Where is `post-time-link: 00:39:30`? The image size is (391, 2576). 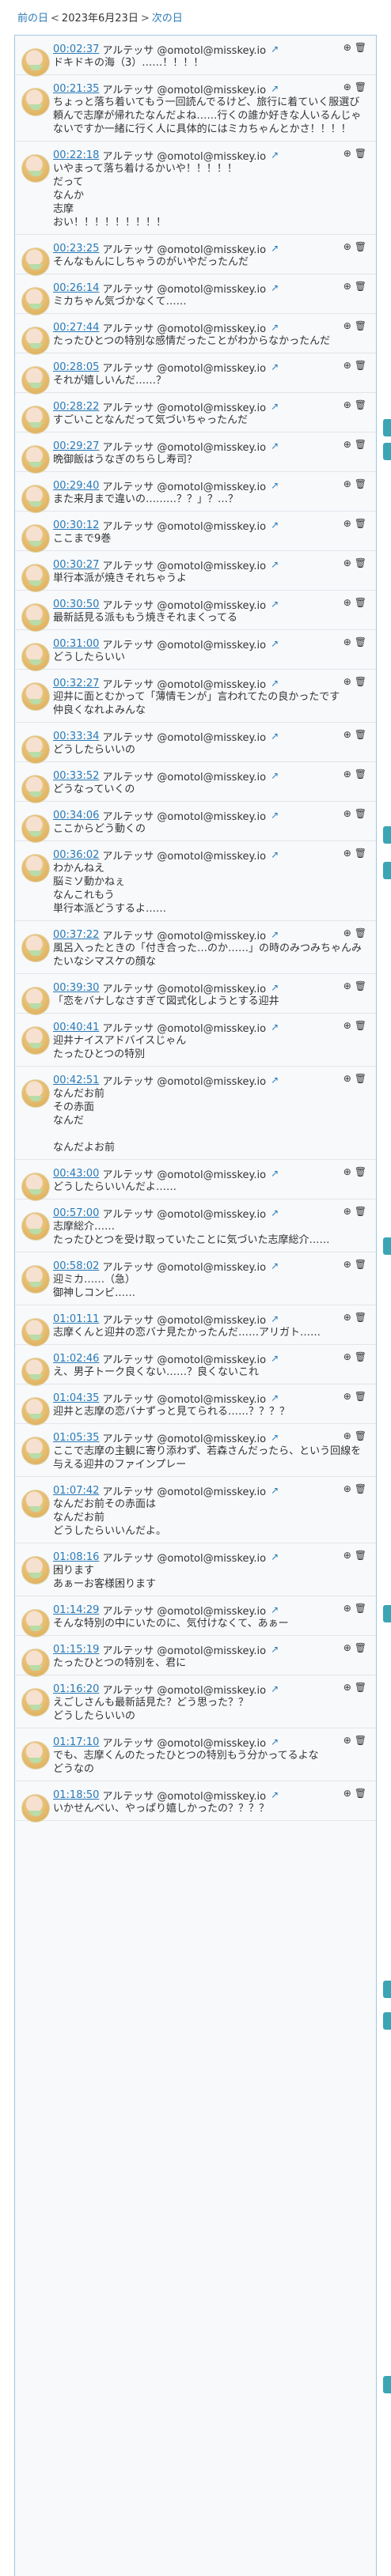 post-time-link: 00:39:30 is located at coordinates (76, 988).